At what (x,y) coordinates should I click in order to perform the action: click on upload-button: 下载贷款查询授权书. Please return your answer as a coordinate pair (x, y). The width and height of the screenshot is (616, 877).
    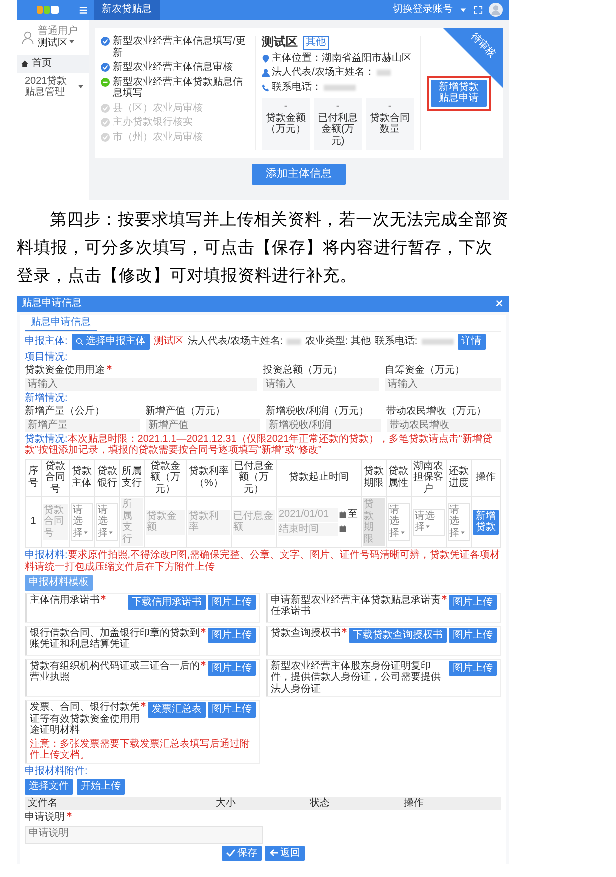
    Looking at the image, I should click on (398, 636).